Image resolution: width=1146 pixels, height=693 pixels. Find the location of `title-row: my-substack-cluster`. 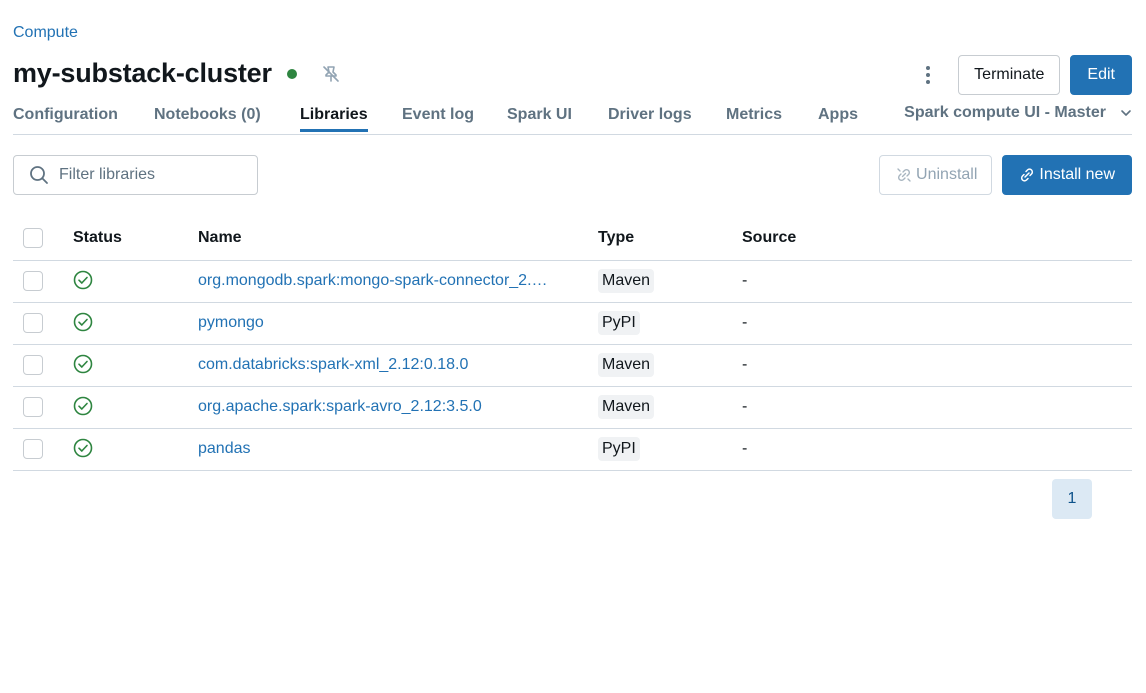

title-row: my-substack-cluster is located at coordinates (177, 73).